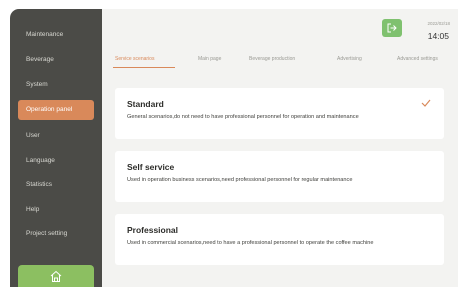 The height and width of the screenshot is (287, 458). What do you see at coordinates (56, 161) in the screenshot?
I see `sidebar-item-language: Language` at bounding box center [56, 161].